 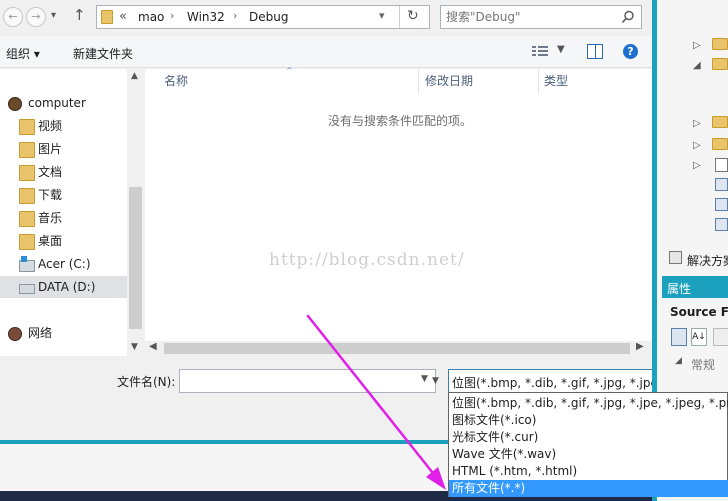 What do you see at coordinates (367, 260) in the screenshot?
I see `watermark: http://blog.csdn.net/` at bounding box center [367, 260].